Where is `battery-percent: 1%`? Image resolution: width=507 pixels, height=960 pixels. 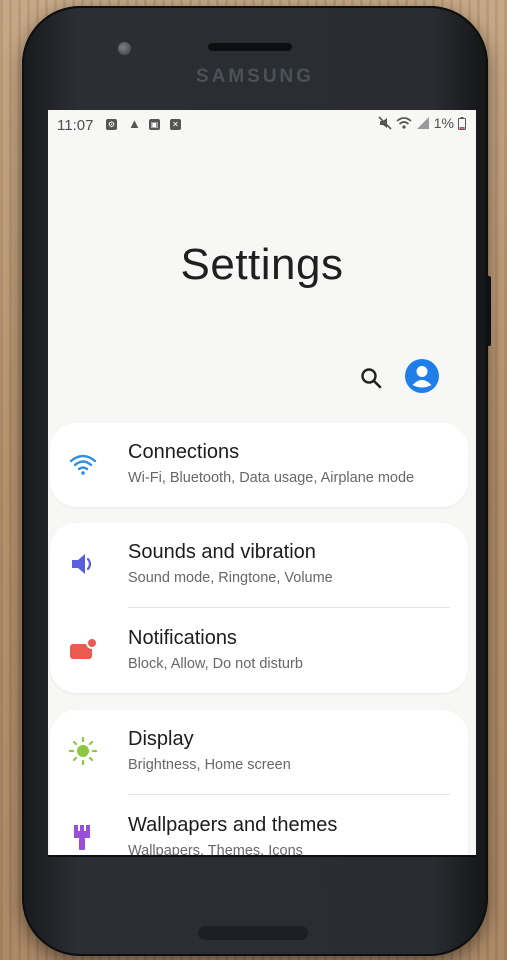
battery-percent: 1% is located at coordinates (443, 123).